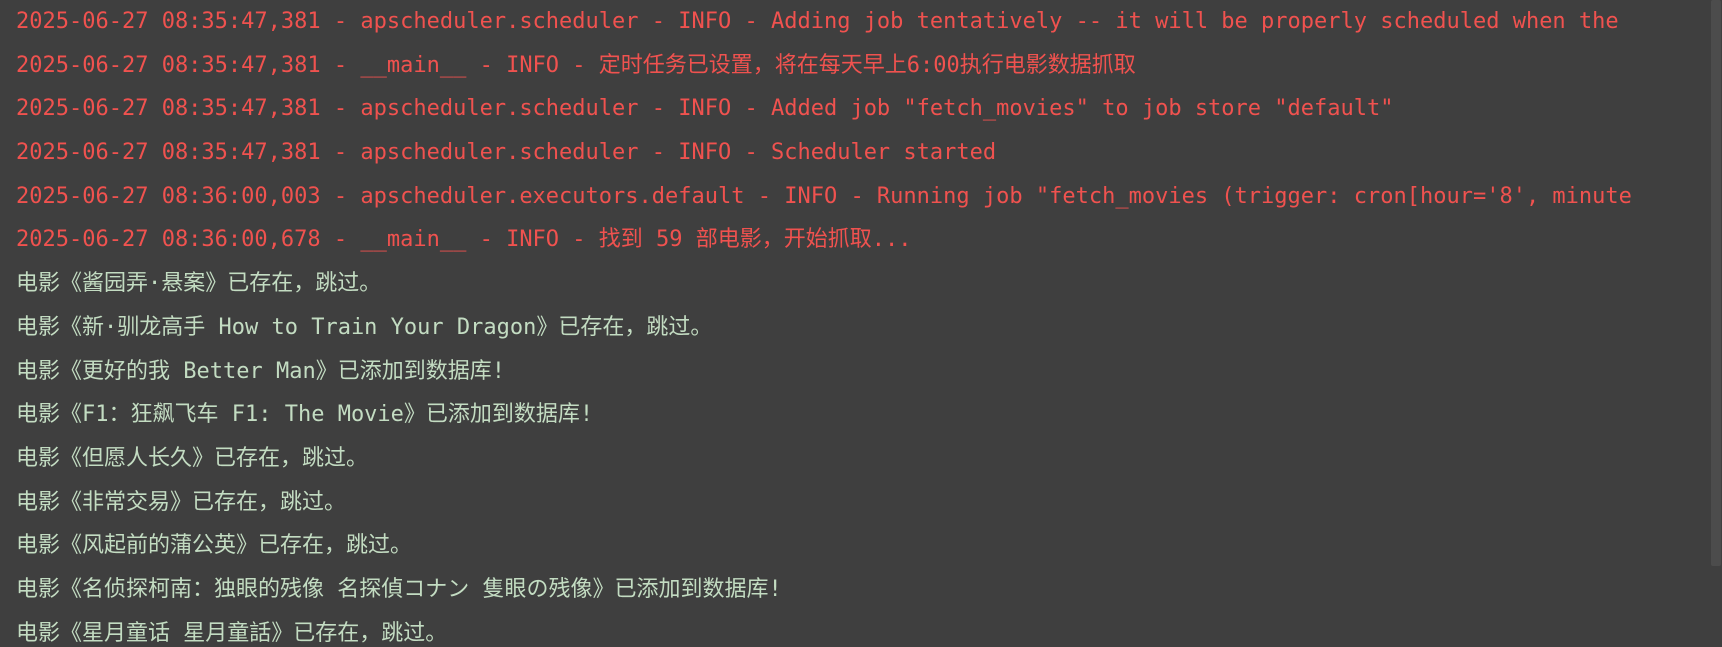 This screenshot has width=1722, height=647. Describe the element at coordinates (192, 458) in the screenshot. I see `output-line: 电影《但愿人长久》已存在，跳过。` at that location.